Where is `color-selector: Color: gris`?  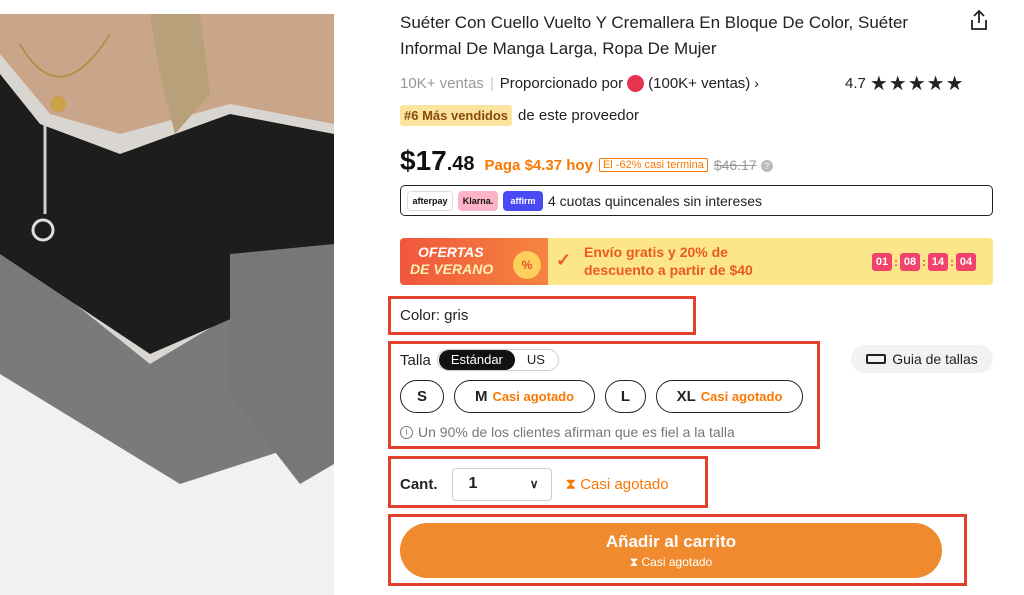 color-selector: Color: gris is located at coordinates (434, 315).